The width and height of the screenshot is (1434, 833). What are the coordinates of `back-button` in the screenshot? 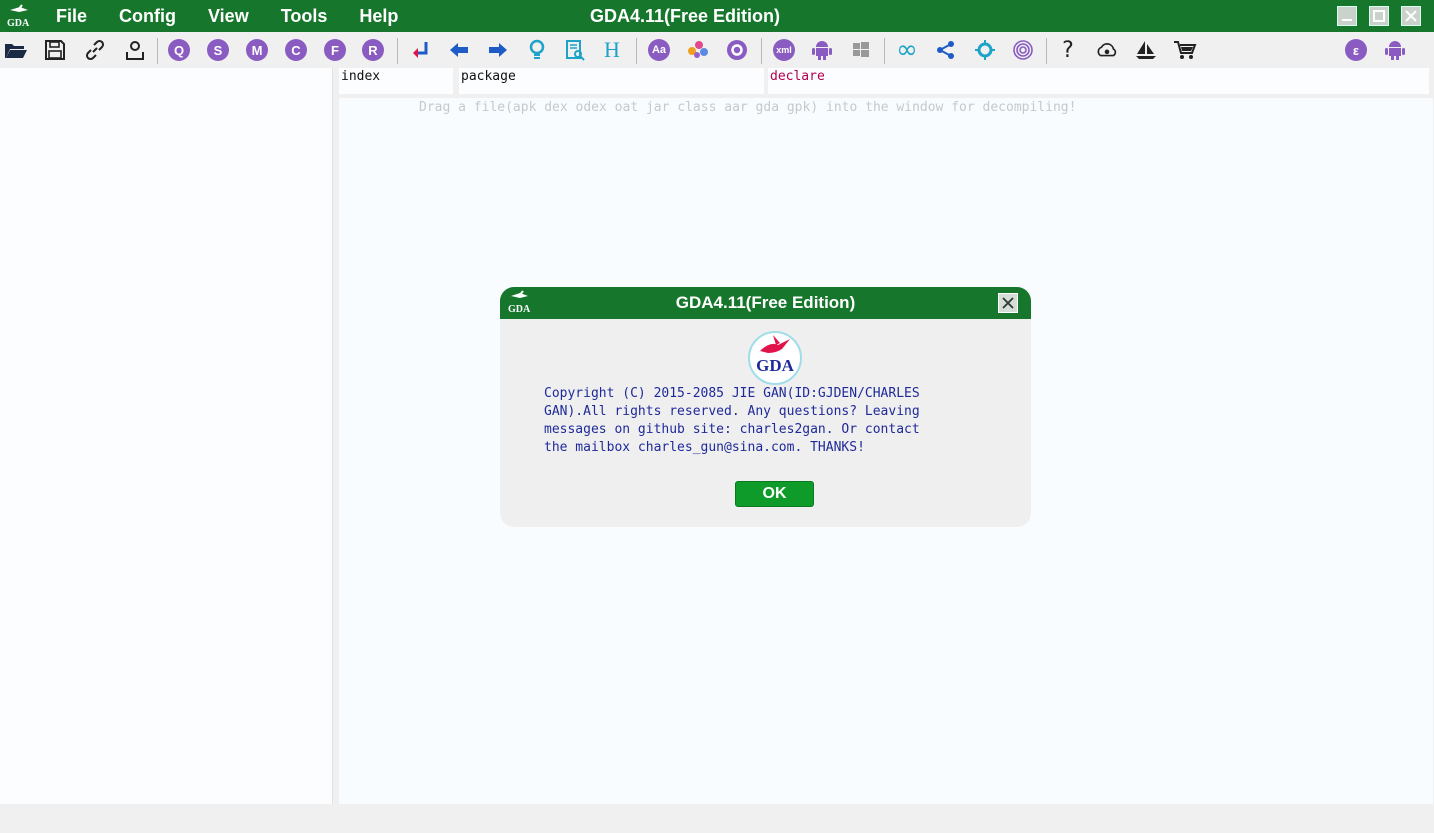 It's located at (459, 50).